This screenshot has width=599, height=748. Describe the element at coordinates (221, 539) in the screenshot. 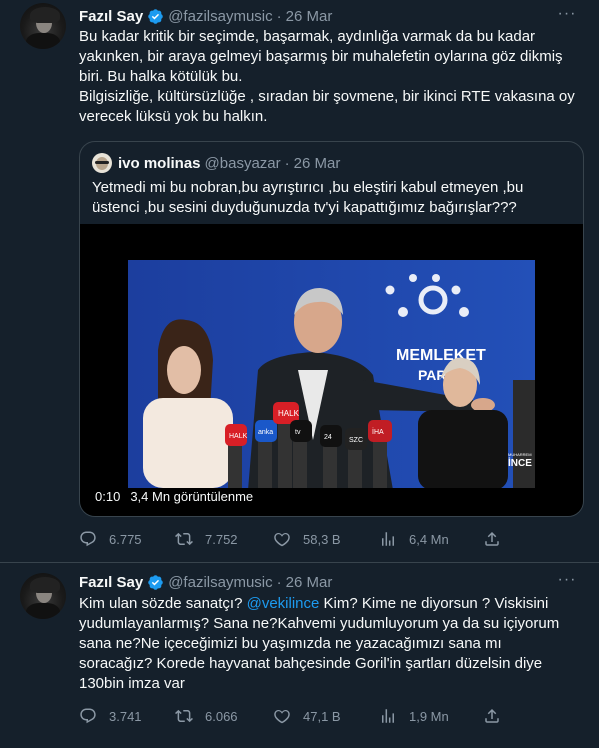

I see `retweet-count: 7.752` at that location.